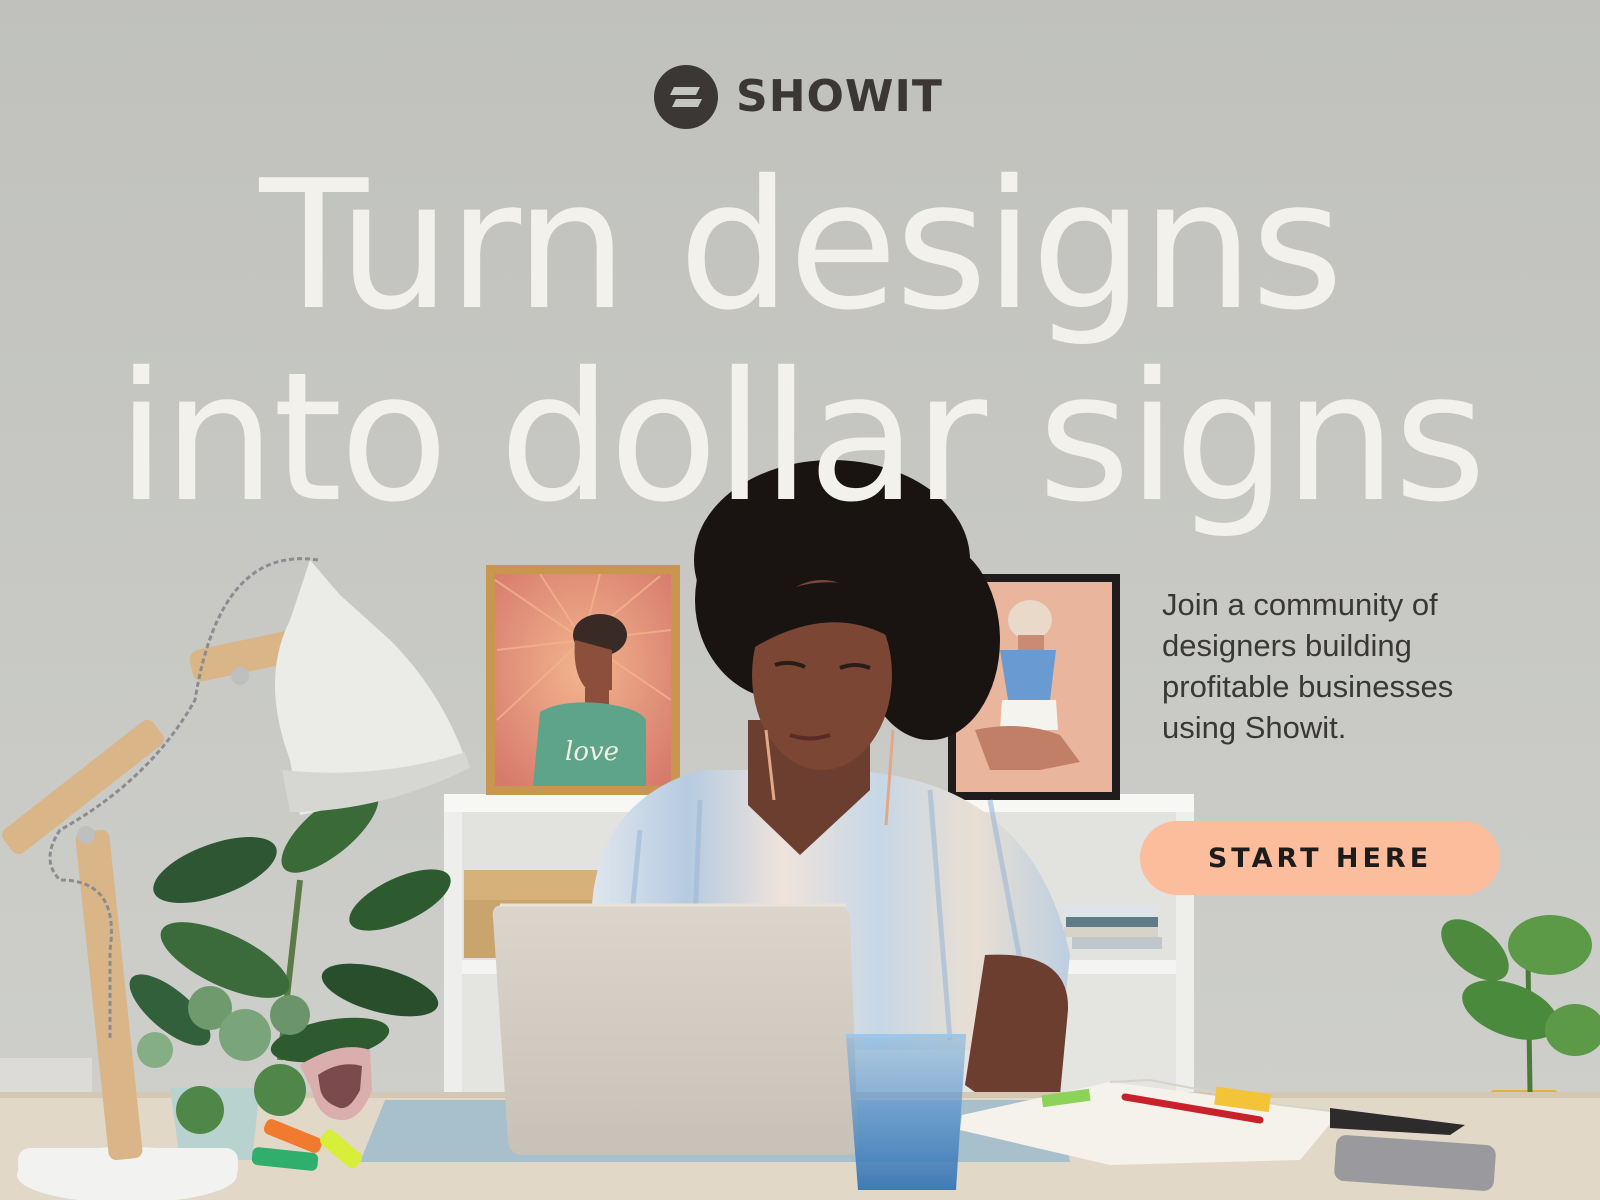 This screenshot has height=1200, width=1600. Describe the element at coordinates (675, 1029) in the screenshot. I see `laptop` at that location.